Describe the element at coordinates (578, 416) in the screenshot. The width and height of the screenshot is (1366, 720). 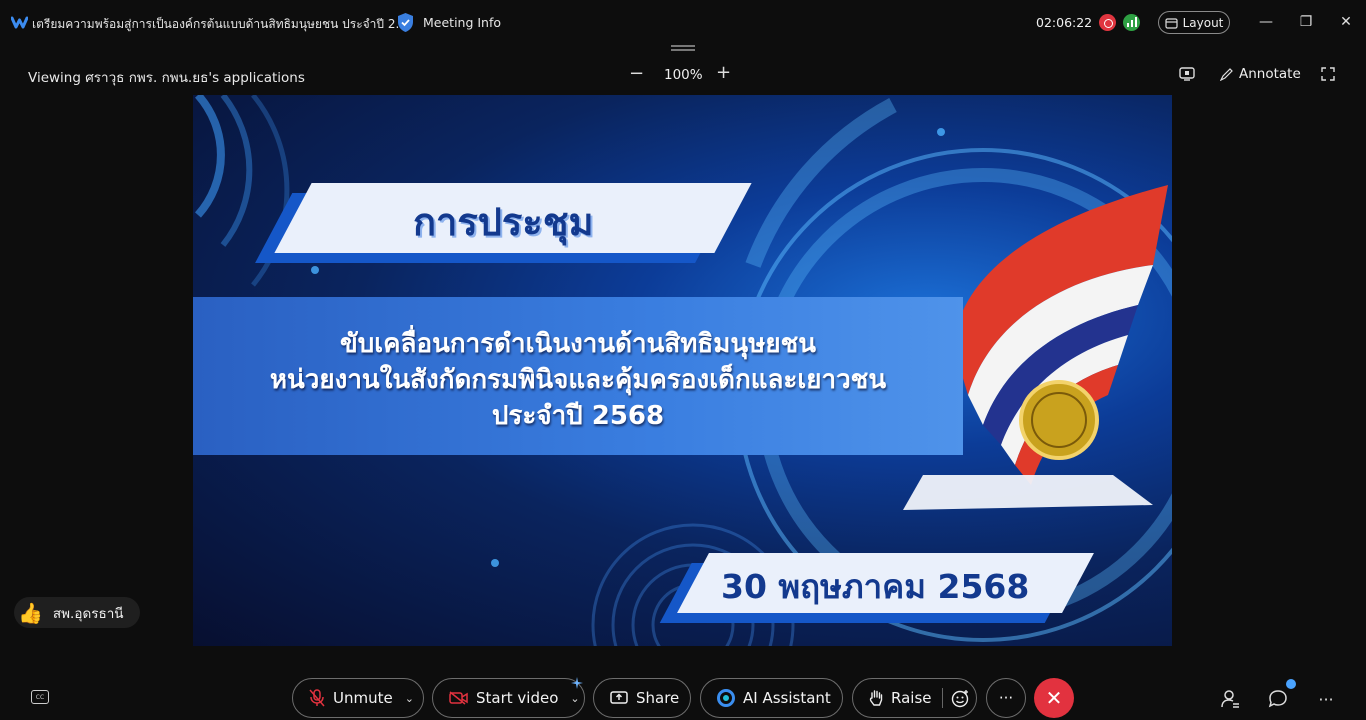
I see `slide-title-line-3: ประจำปี 2568` at that location.